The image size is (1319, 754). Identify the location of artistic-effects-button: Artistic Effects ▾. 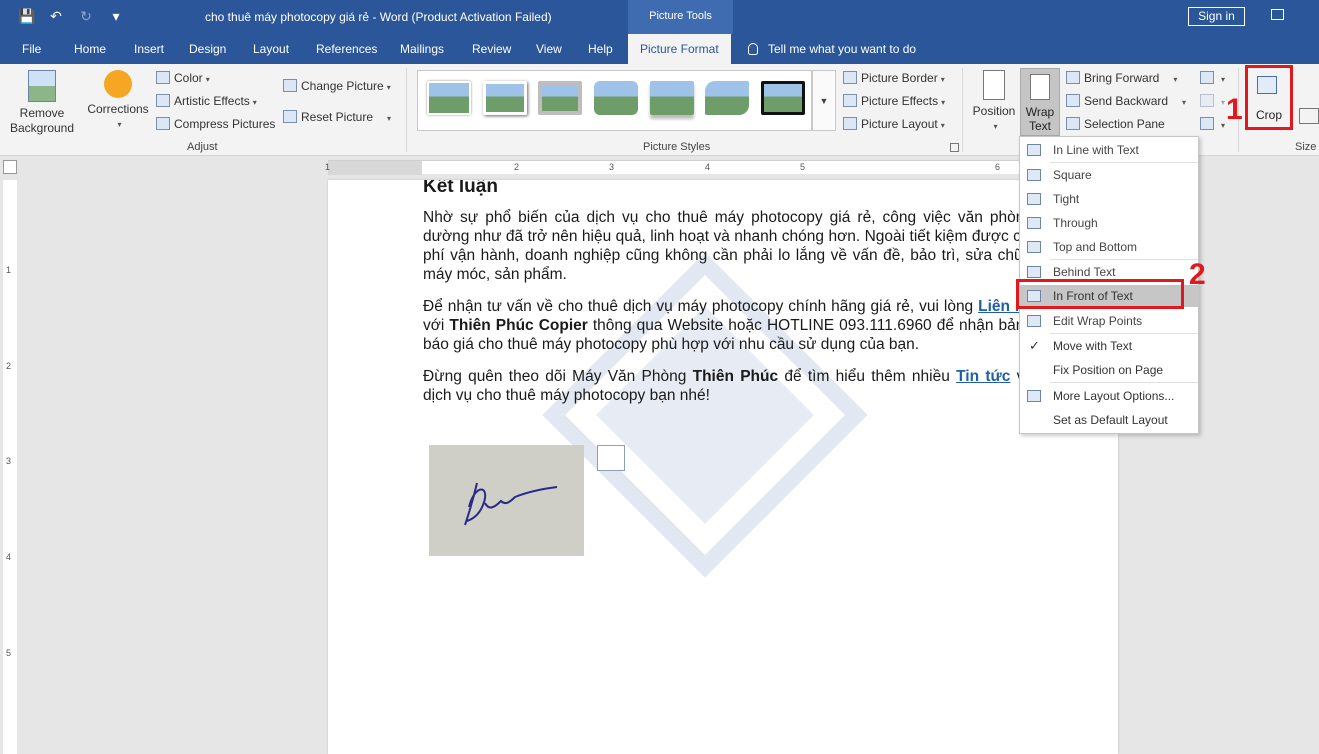
(206, 101).